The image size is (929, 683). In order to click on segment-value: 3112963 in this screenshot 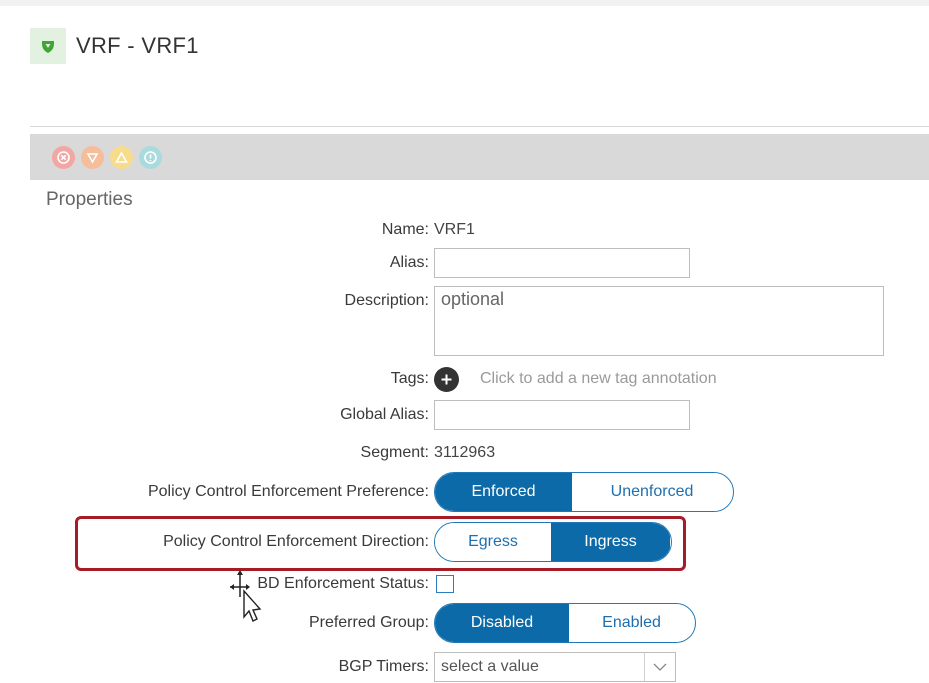, I will do `click(465, 452)`.